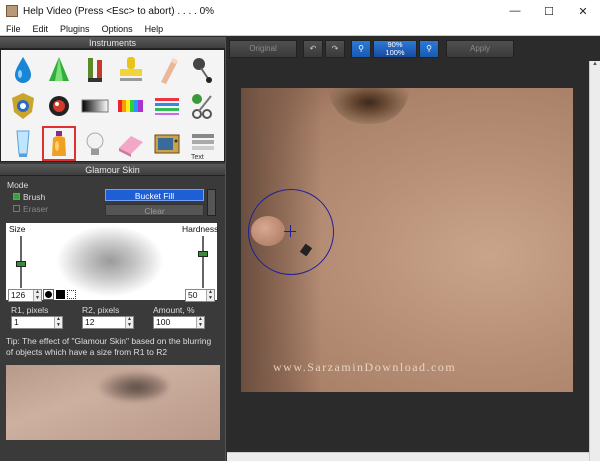 Image resolution: width=600 pixels, height=461 pixels. Describe the element at coordinates (154, 210) in the screenshot. I see `clear-button: Clear` at that location.